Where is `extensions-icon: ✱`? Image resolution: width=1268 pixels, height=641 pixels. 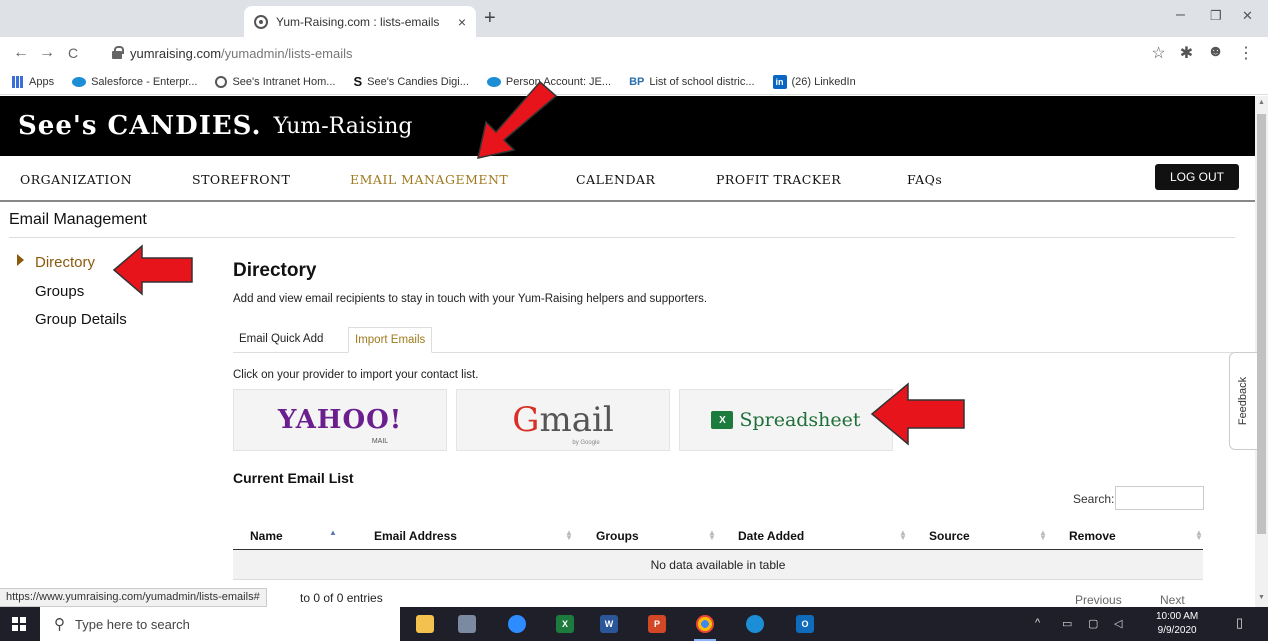
extensions-icon: ✱ is located at coordinates (1186, 53).